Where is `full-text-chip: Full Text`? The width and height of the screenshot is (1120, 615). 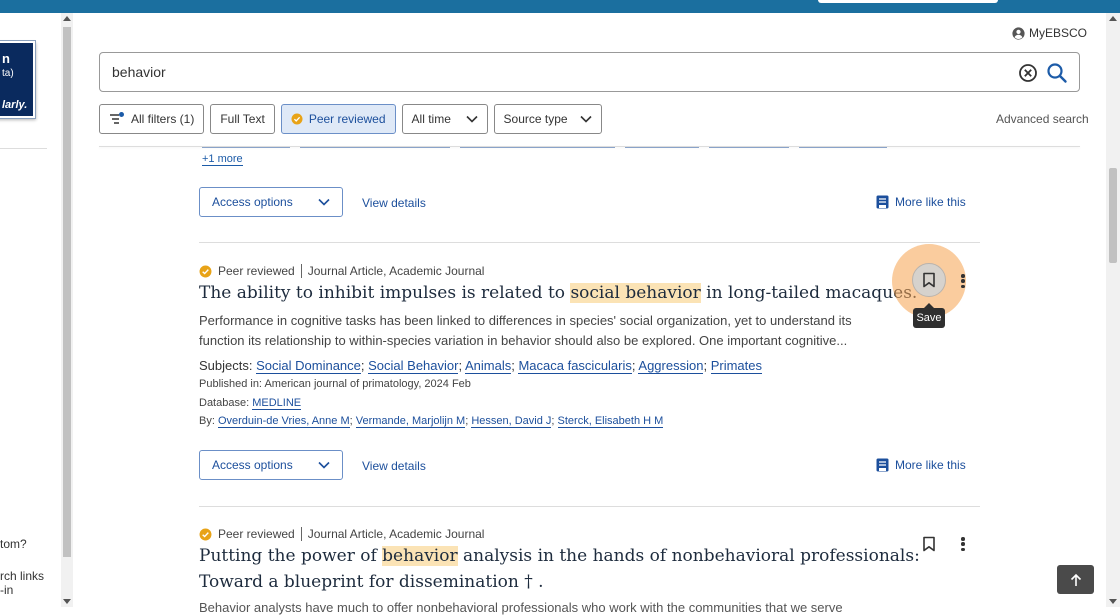
full-text-chip: Full Text is located at coordinates (242, 119).